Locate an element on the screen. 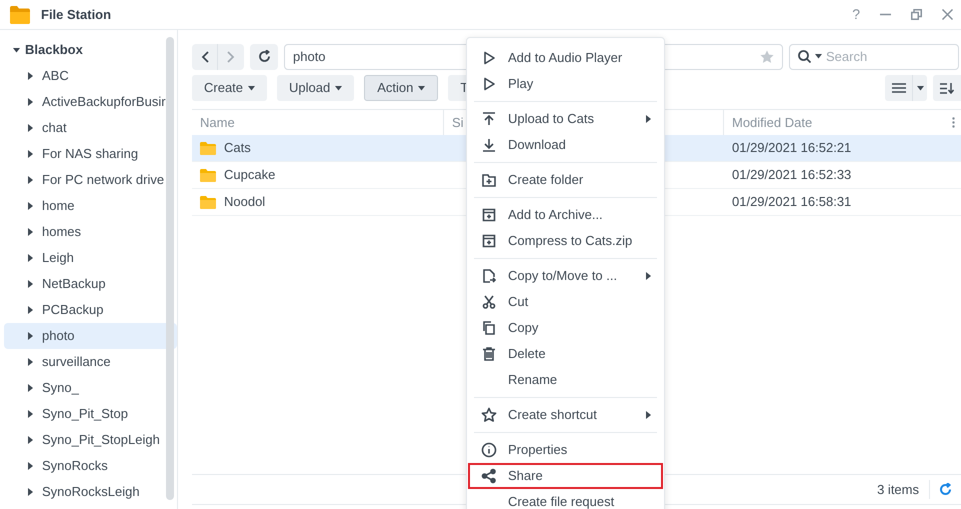 The image size is (961, 509). modified-date: 01/29/2021 16:52:21 is located at coordinates (791, 148).